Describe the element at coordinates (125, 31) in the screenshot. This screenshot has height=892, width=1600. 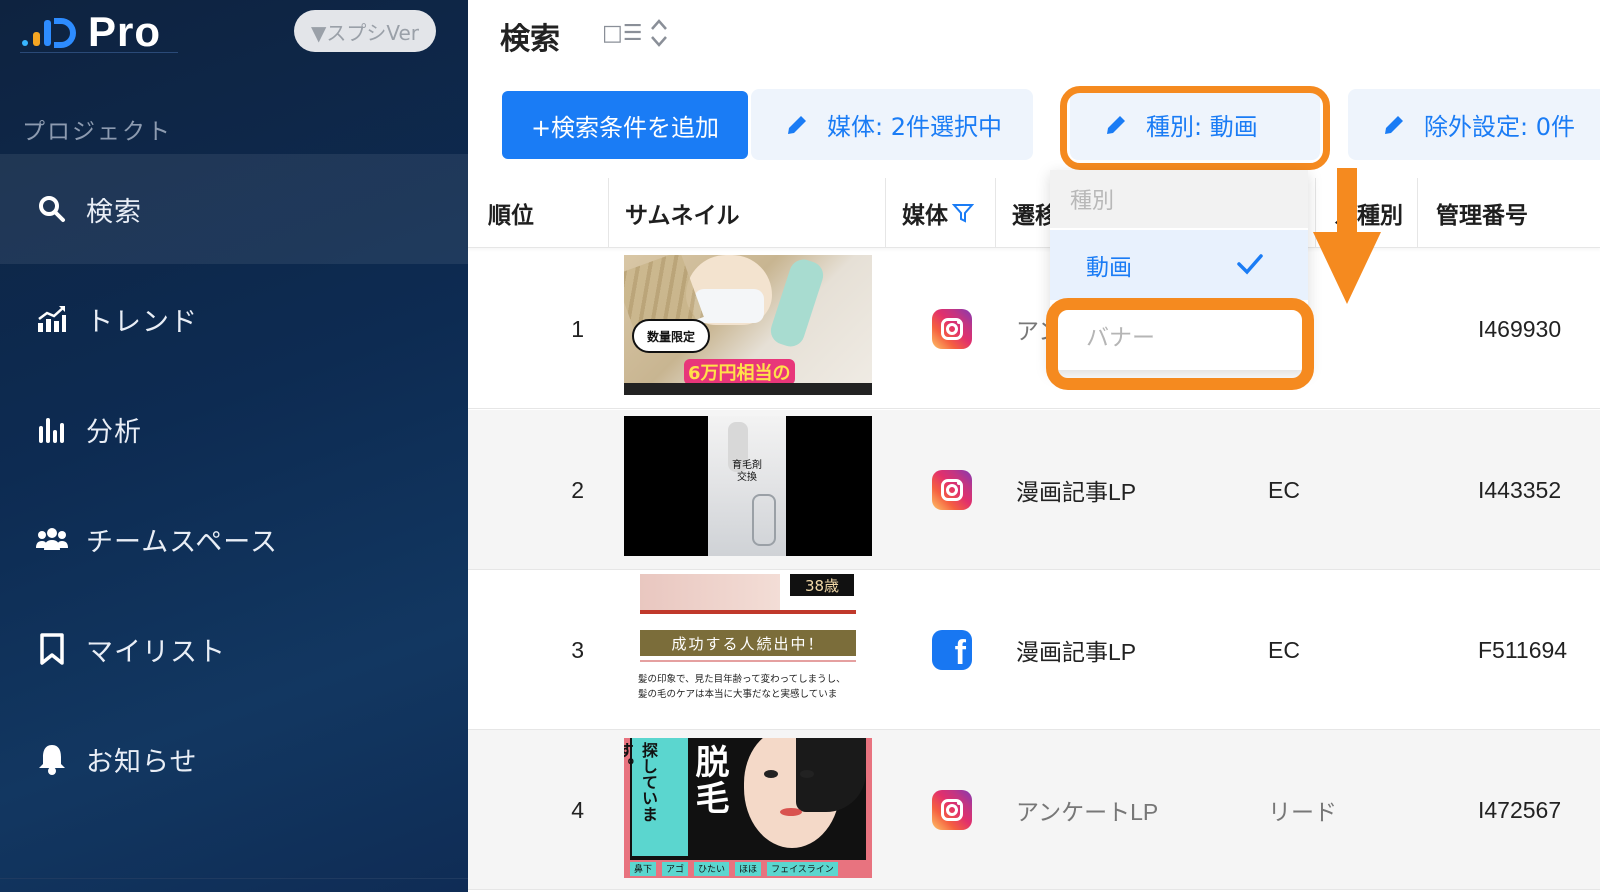
I see `brand-name: Pro` at that location.